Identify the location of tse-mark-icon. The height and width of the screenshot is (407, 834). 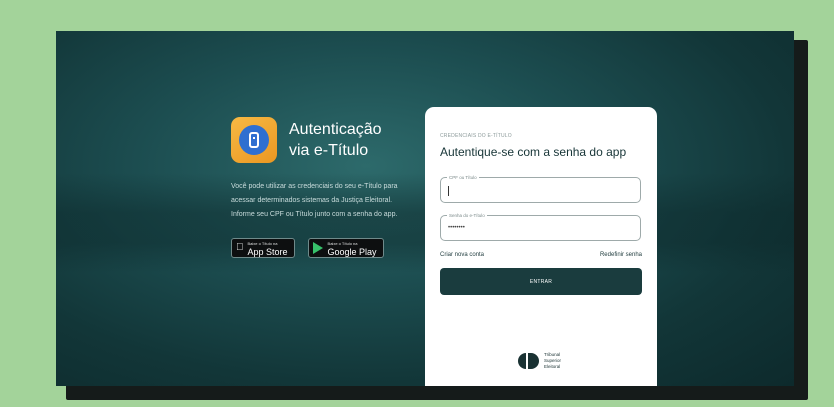
(529, 361).